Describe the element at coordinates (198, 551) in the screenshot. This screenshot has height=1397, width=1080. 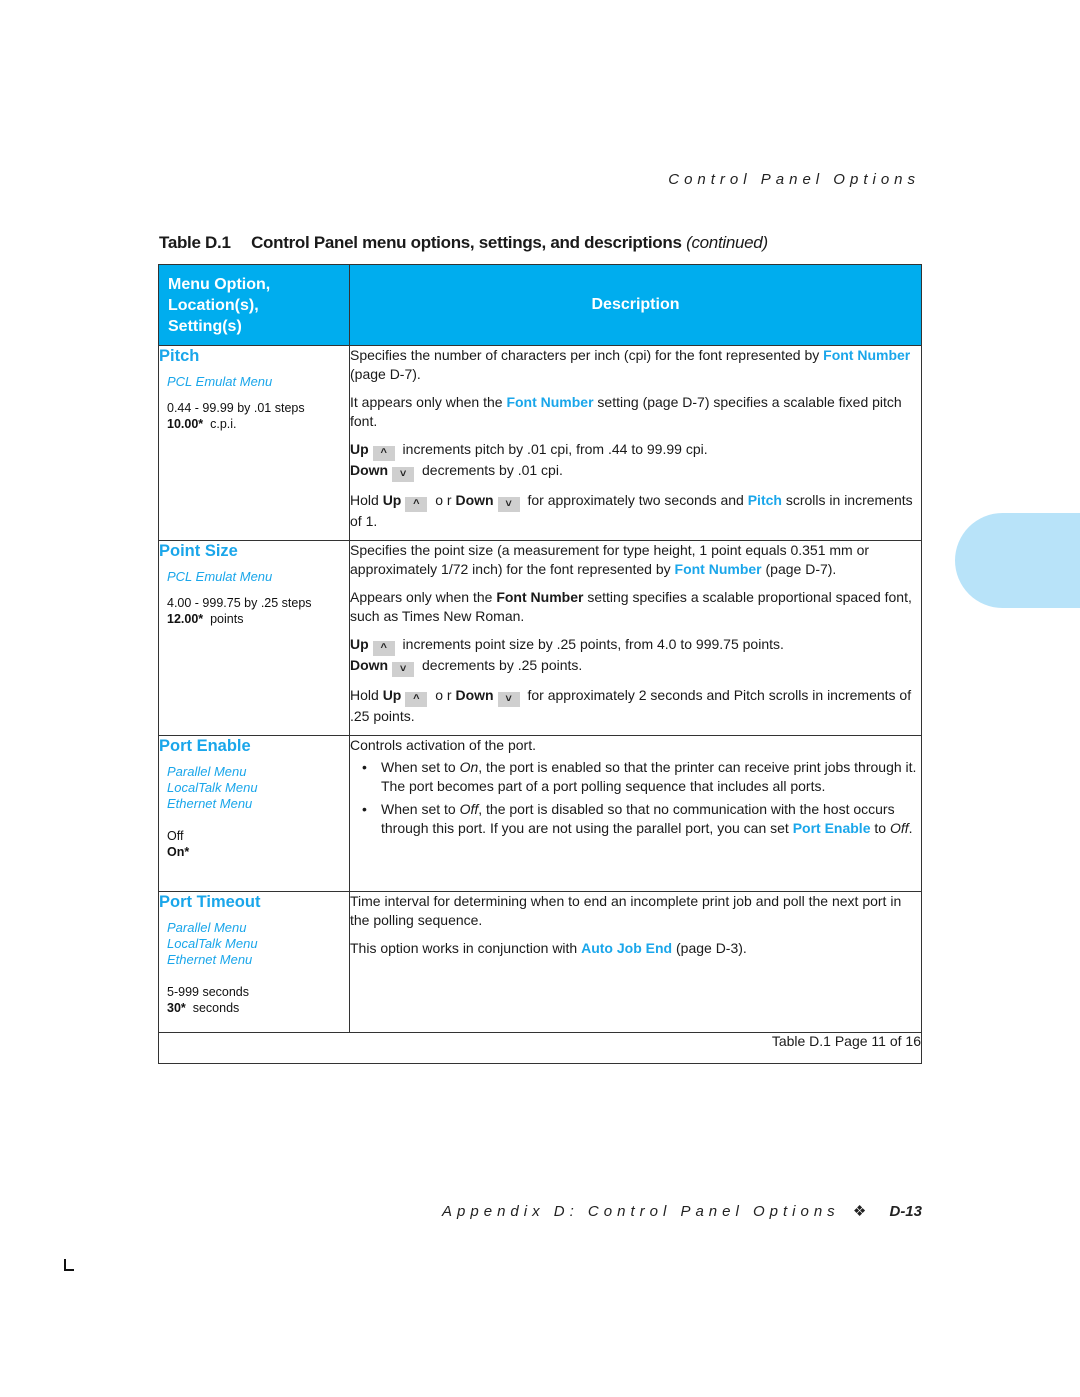
I see `option-name: Point Size` at that location.